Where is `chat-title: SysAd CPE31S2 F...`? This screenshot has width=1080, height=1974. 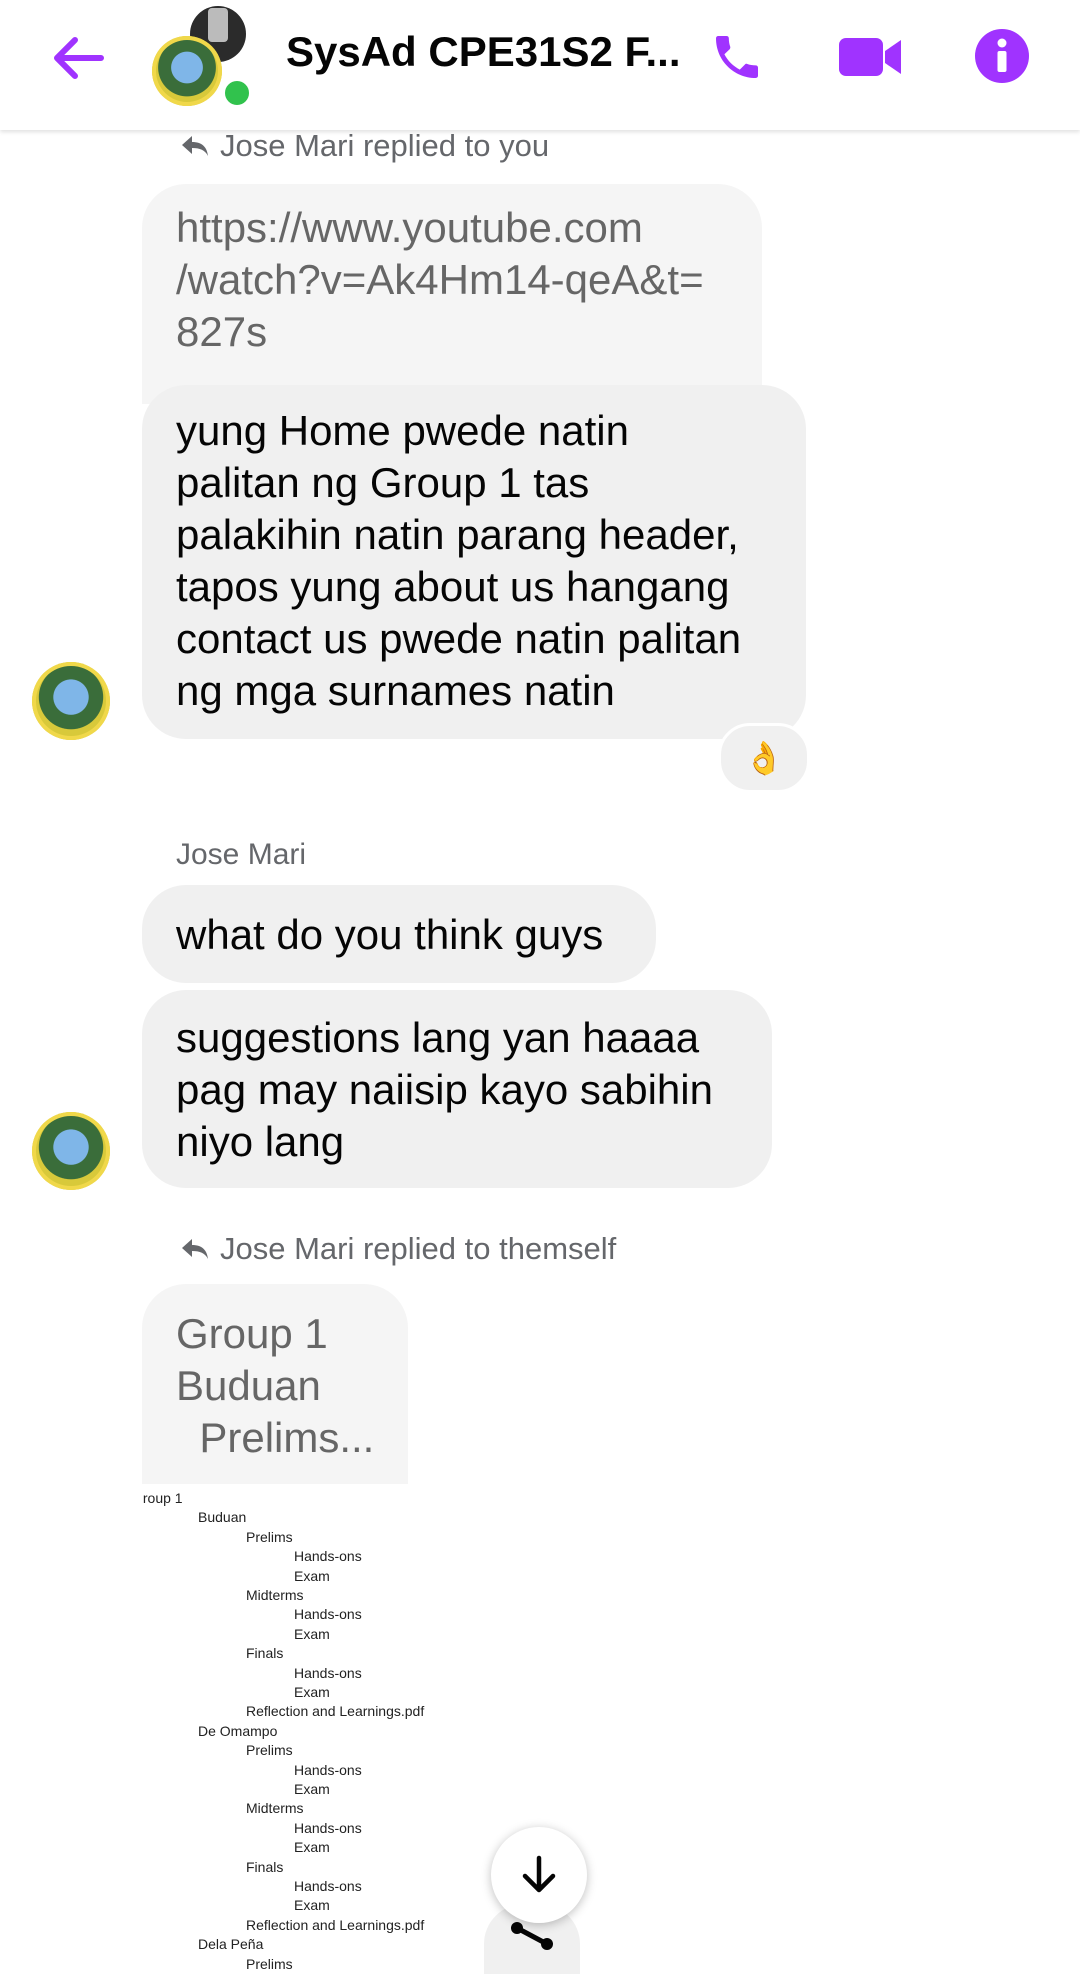 chat-title: SysAd CPE31S2 F... is located at coordinates (483, 52).